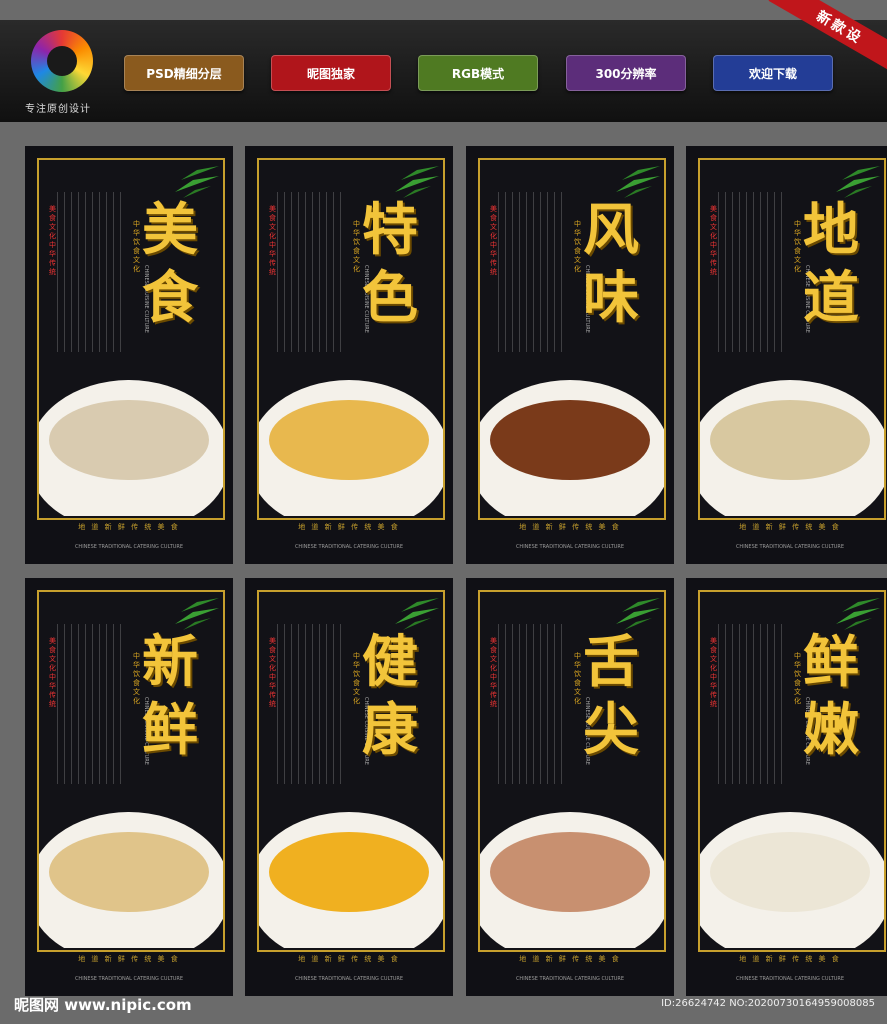 Image resolution: width=887 pixels, height=1024 pixels. What do you see at coordinates (390, 662) in the screenshot?
I see `title-char-1: 健` at bounding box center [390, 662].